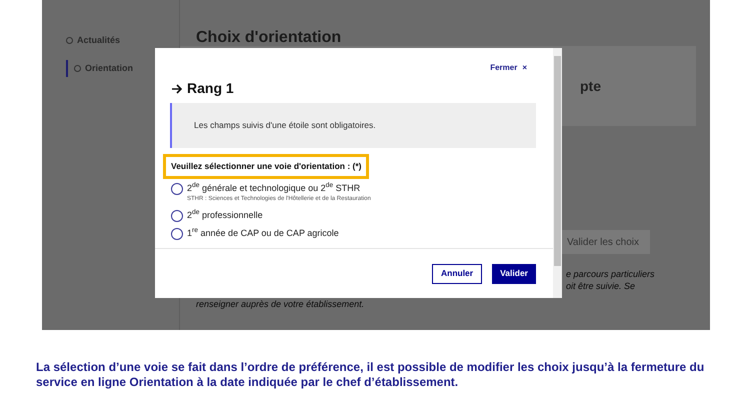 Image resolution: width=730 pixels, height=410 pixels. I want to click on notice-text: Les champs suivis d'une étoile sont obligatoires., so click(285, 125).